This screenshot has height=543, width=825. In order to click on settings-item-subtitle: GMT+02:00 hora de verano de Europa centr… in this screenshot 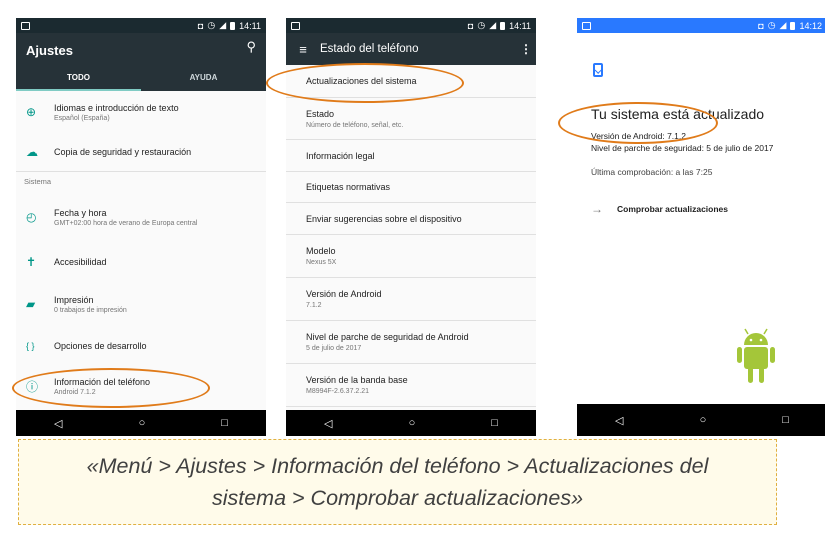, I will do `click(126, 223)`.